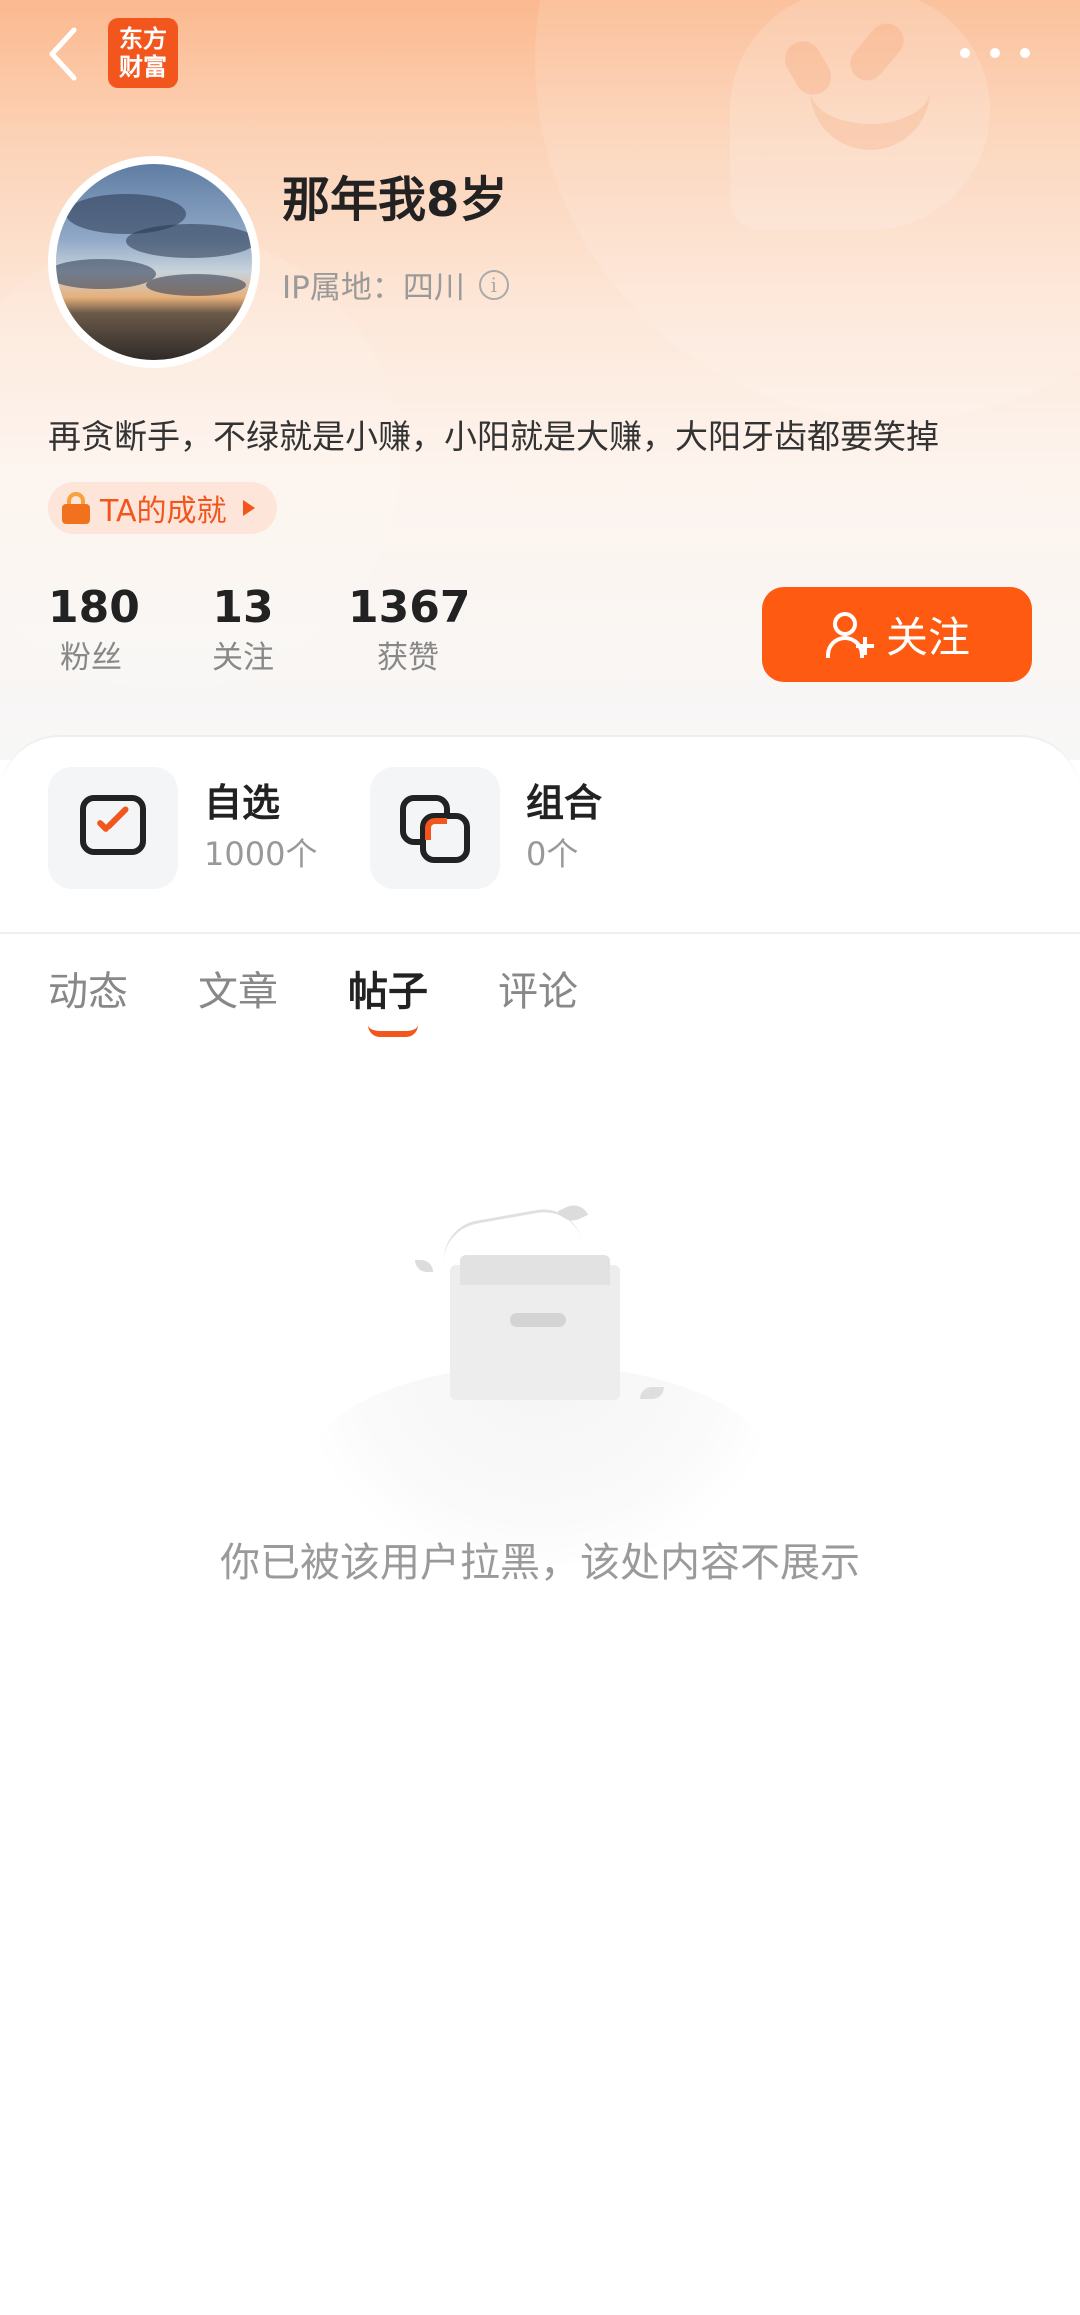 The image size is (1080, 2315). I want to click on watchlist-title: 自选, so click(242, 803).